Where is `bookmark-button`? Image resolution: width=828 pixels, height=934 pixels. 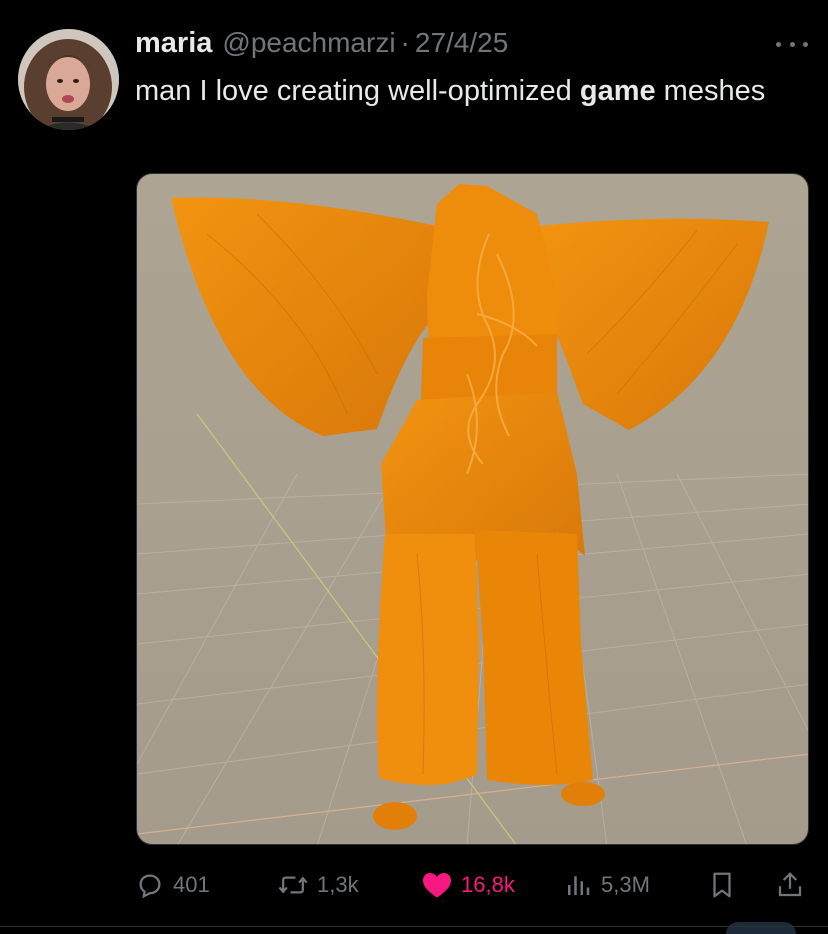
bookmark-button is located at coordinates (722, 885).